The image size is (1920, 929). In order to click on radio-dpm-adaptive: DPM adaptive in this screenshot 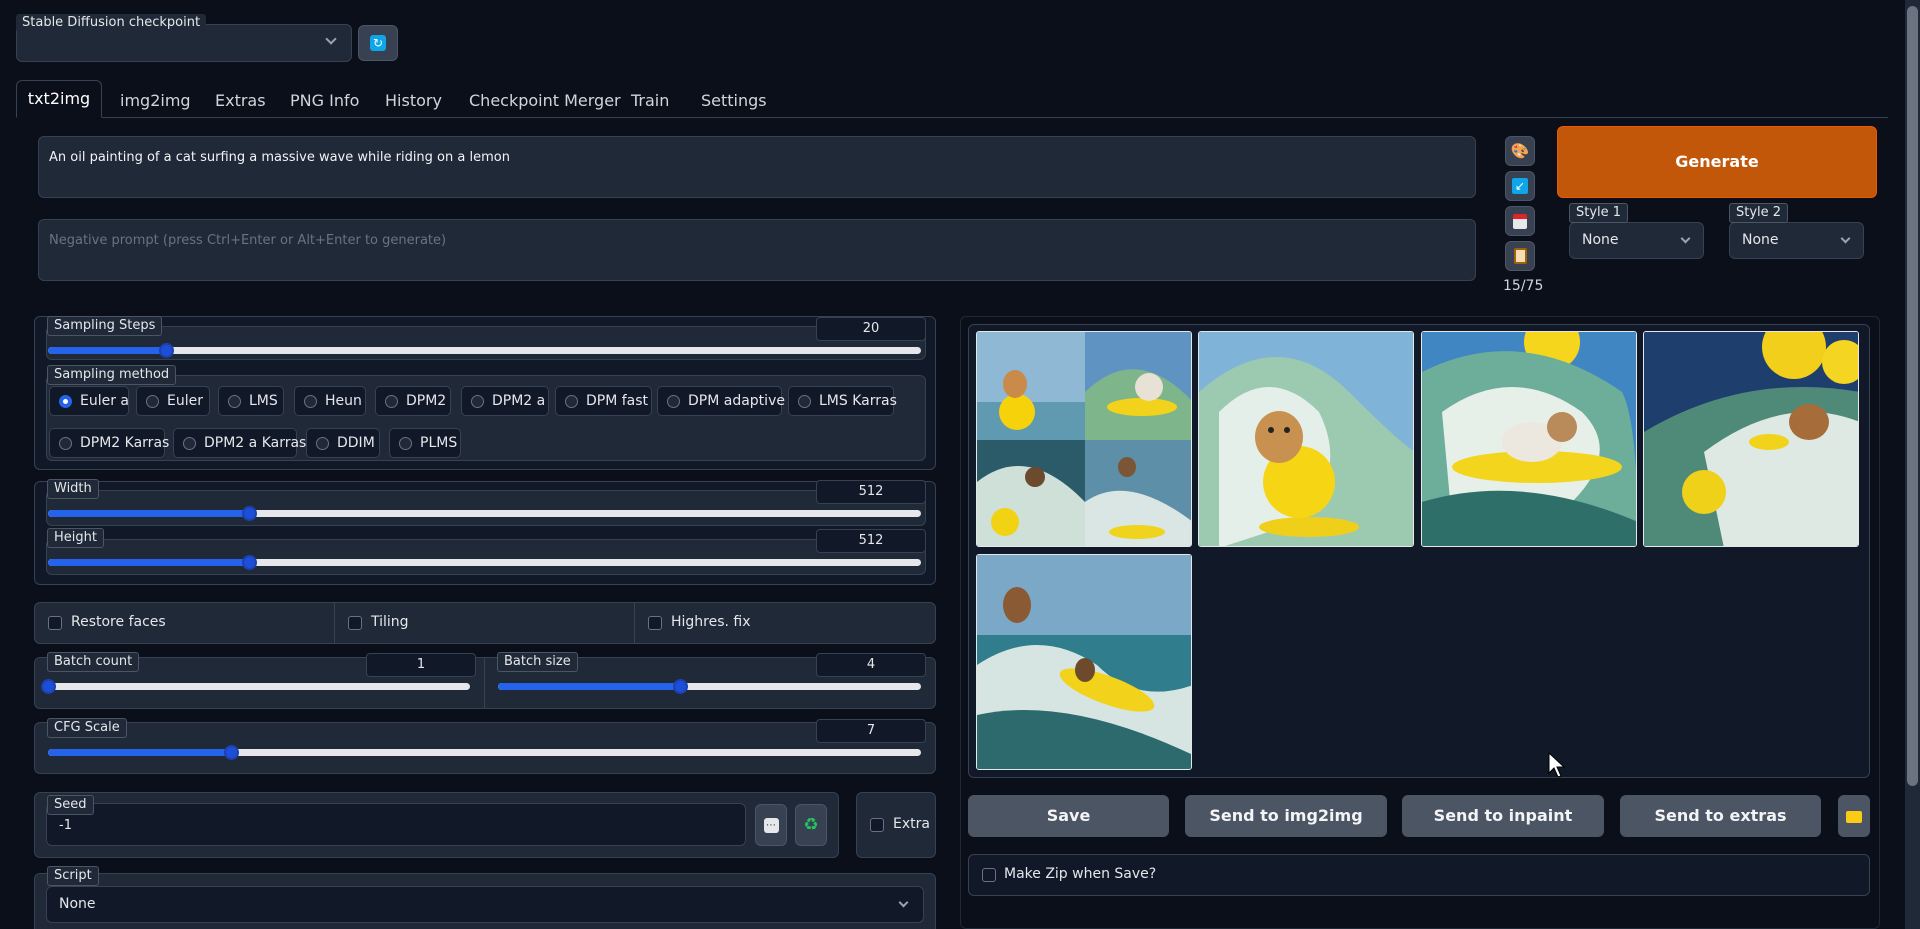, I will do `click(721, 401)`.